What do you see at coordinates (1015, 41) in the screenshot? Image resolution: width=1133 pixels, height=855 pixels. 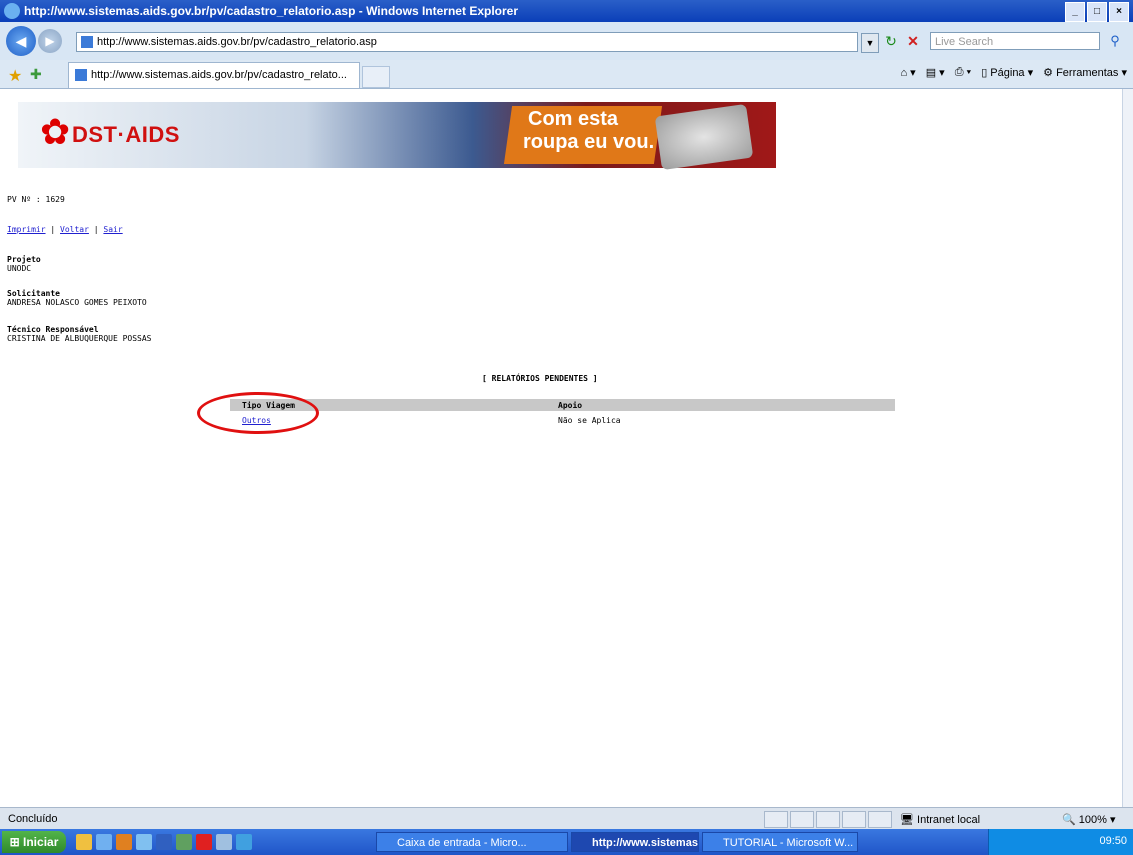 I see `search-input: Live Search` at bounding box center [1015, 41].